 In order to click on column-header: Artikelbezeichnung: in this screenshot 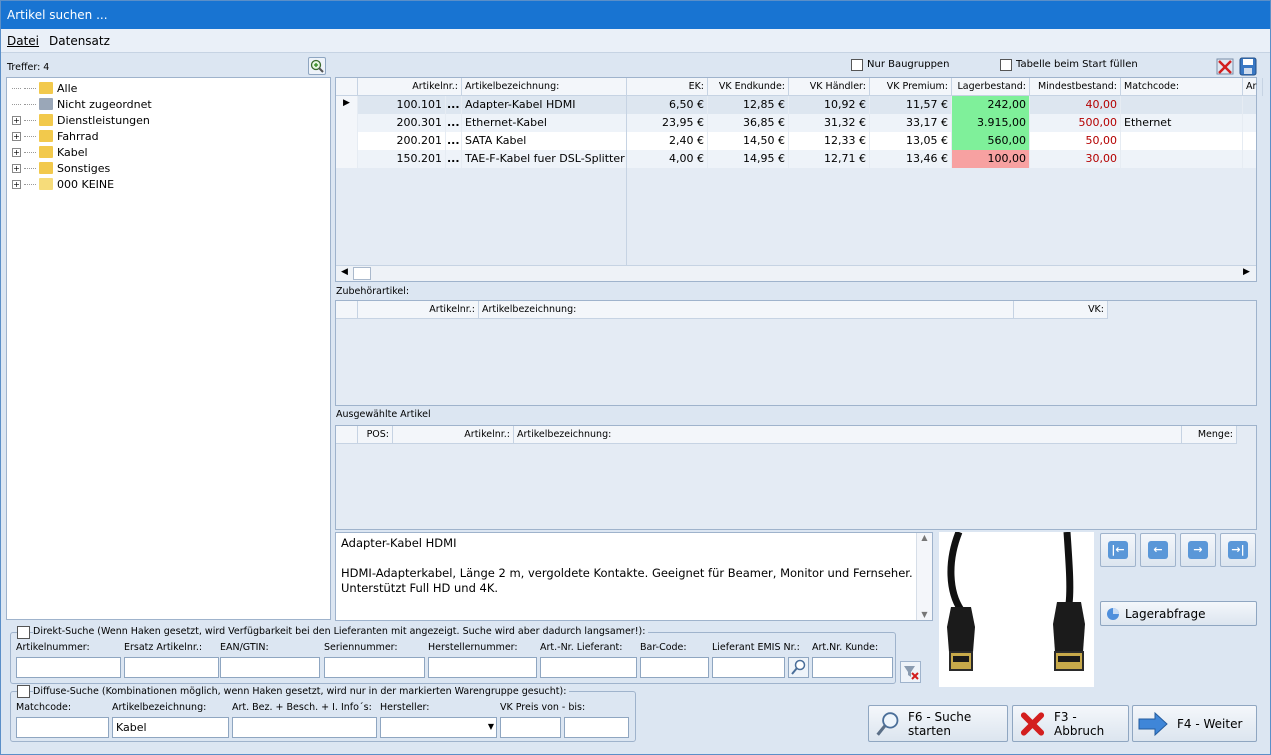, I will do `click(544, 87)`.